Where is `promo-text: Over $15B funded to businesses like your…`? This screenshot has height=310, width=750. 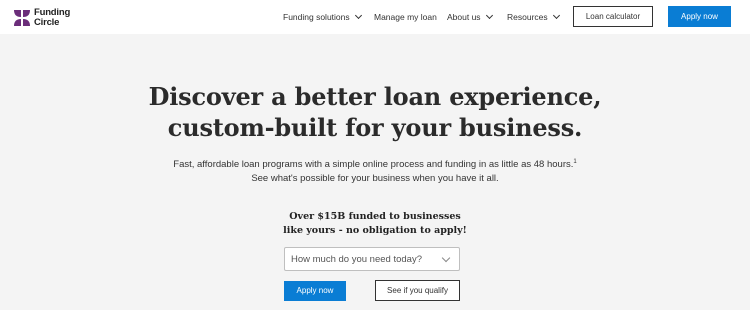 promo-text: Over $15B funded to businesses like your… is located at coordinates (375, 224).